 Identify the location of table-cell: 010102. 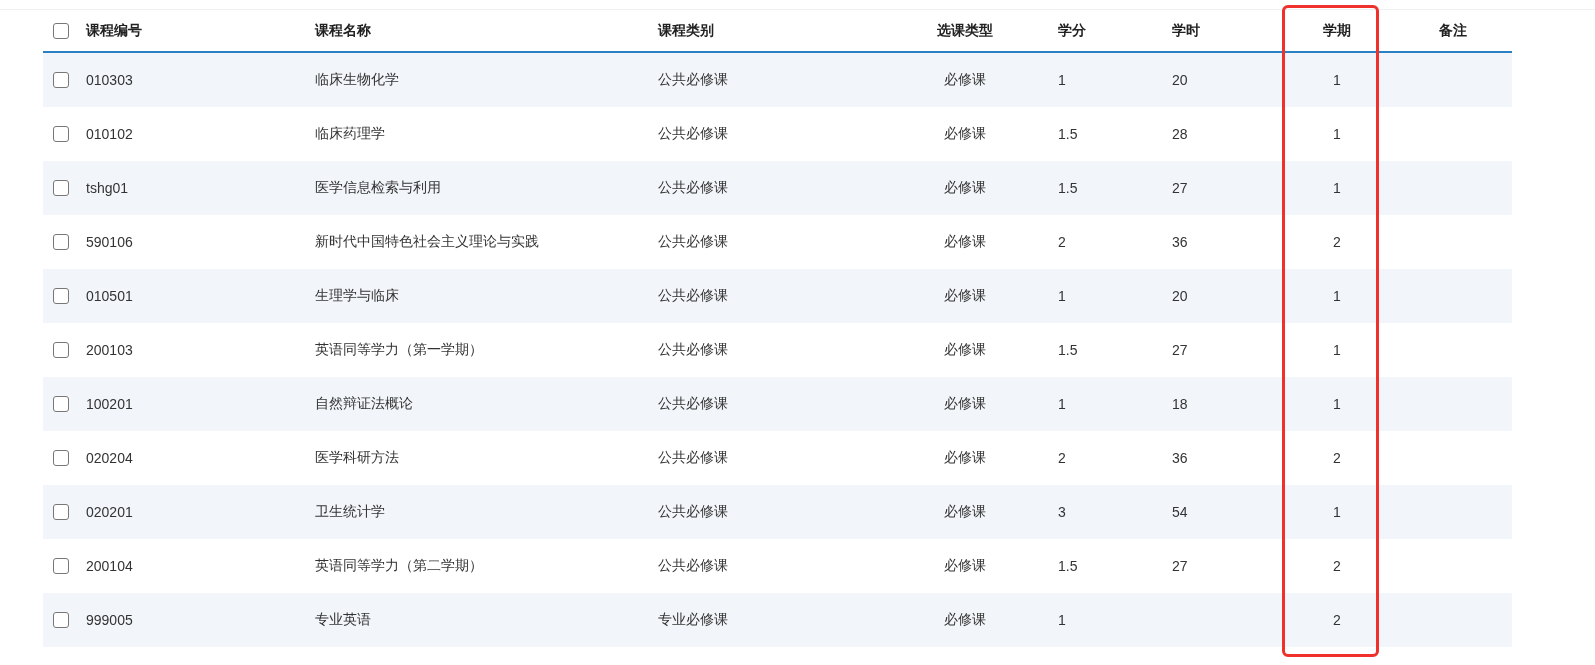
(109, 134).